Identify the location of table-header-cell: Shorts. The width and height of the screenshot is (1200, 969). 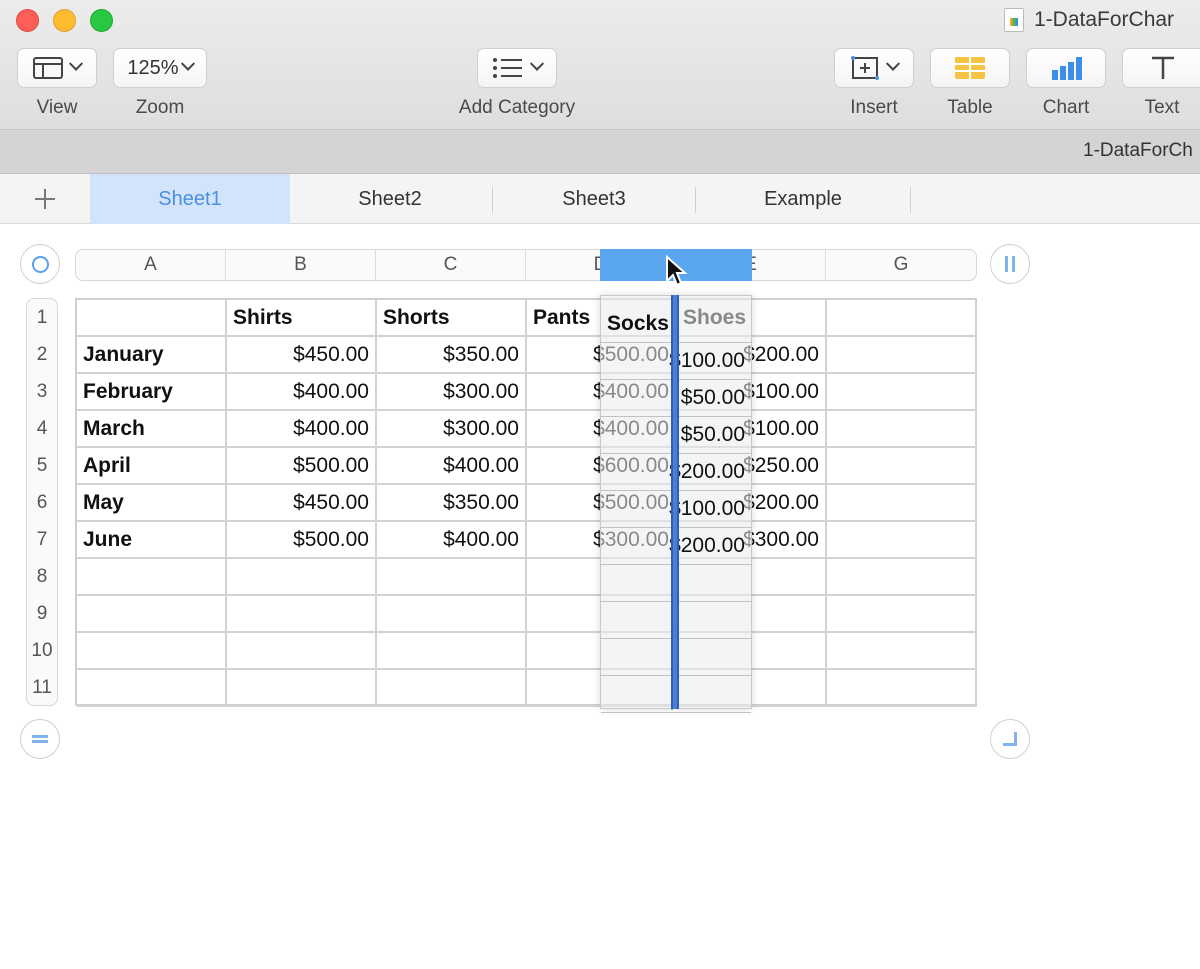
(452, 318).